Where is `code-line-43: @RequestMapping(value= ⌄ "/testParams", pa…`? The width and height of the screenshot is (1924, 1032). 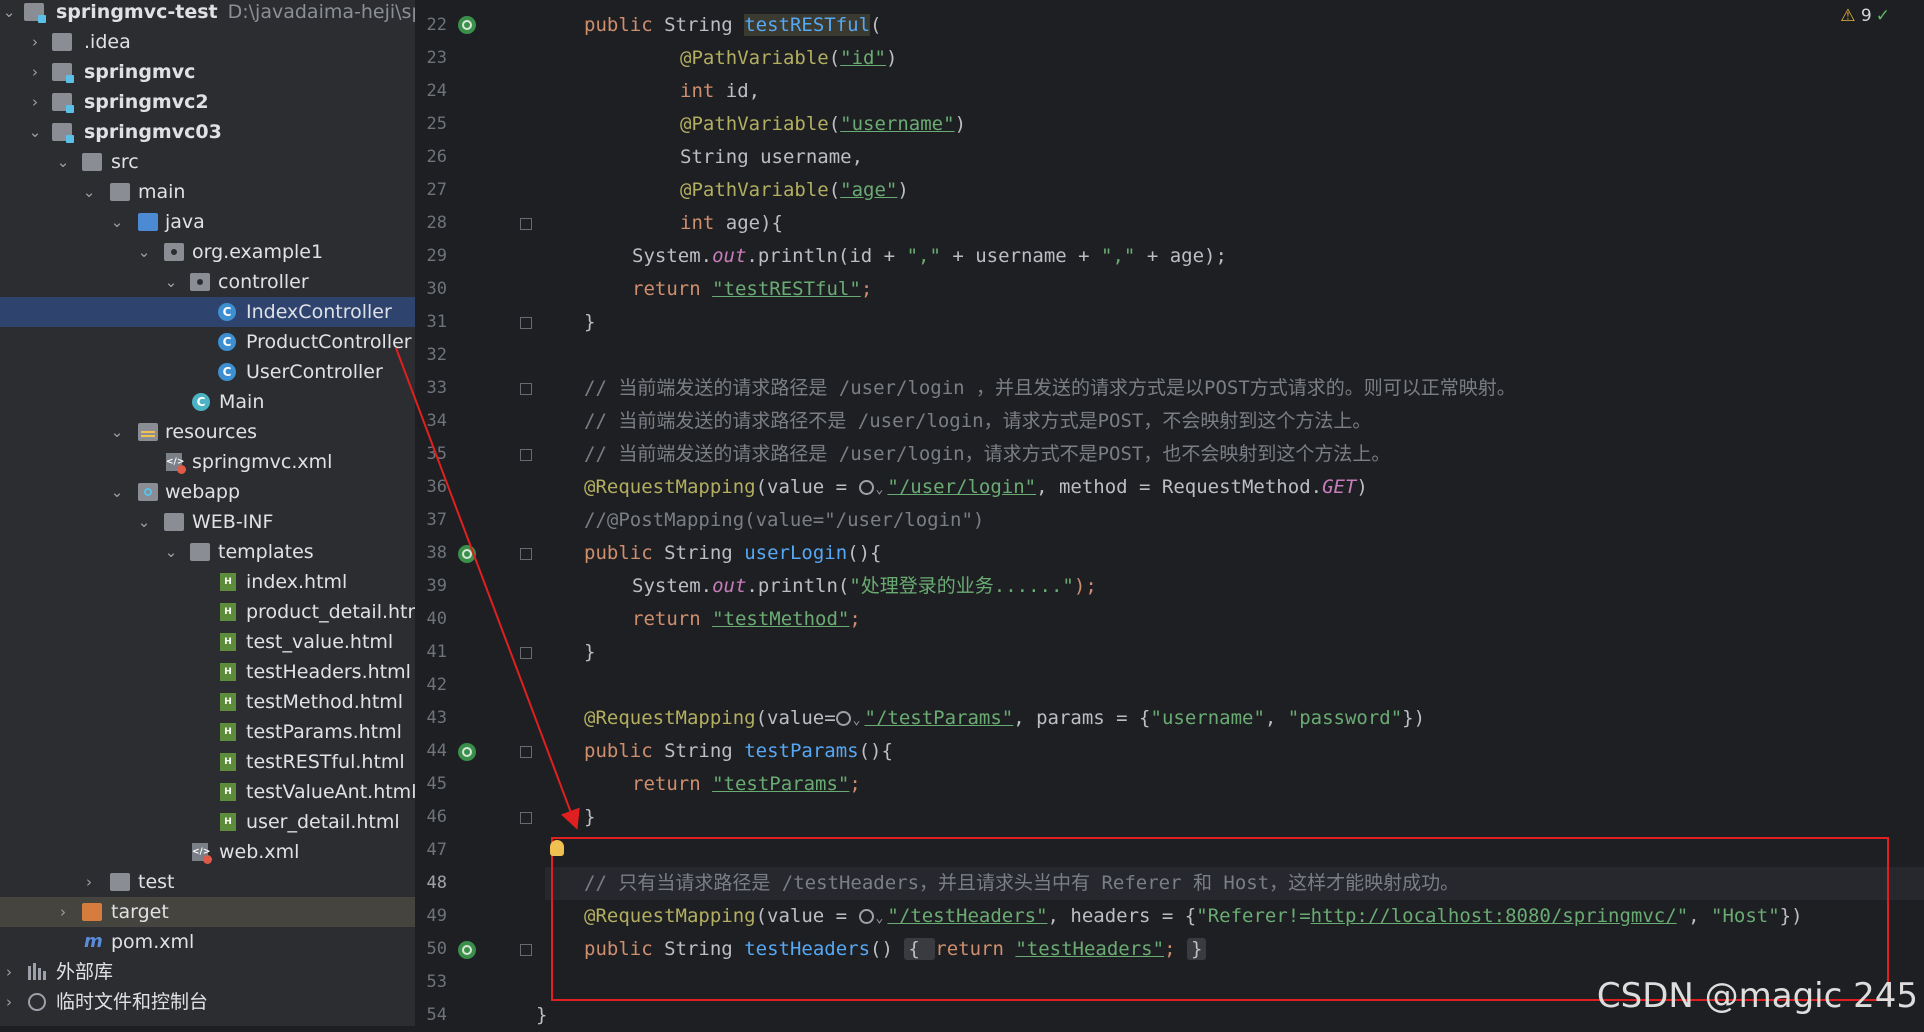 code-line-43: @RequestMapping(value= ⌄ "/testParams", pa… is located at coordinates (1004, 718).